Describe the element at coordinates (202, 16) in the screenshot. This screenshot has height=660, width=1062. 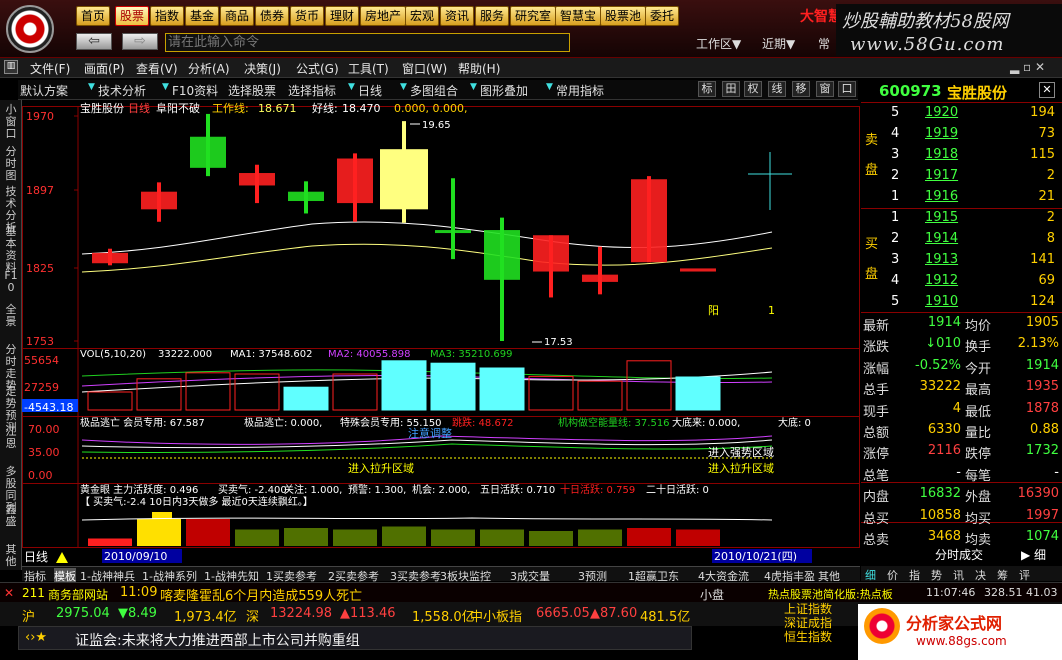
I see `nav-button-3: 基金` at that location.